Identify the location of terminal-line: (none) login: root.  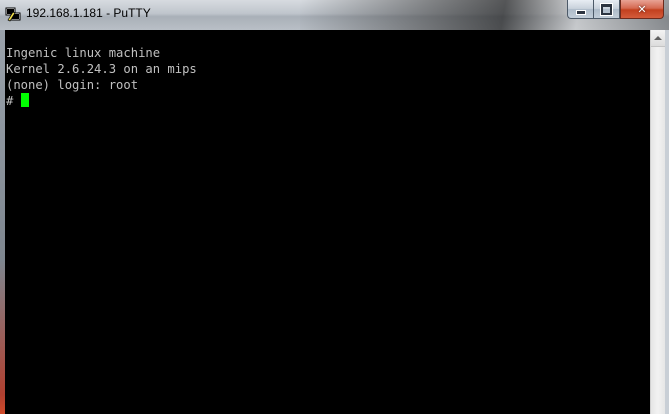
(72, 85).